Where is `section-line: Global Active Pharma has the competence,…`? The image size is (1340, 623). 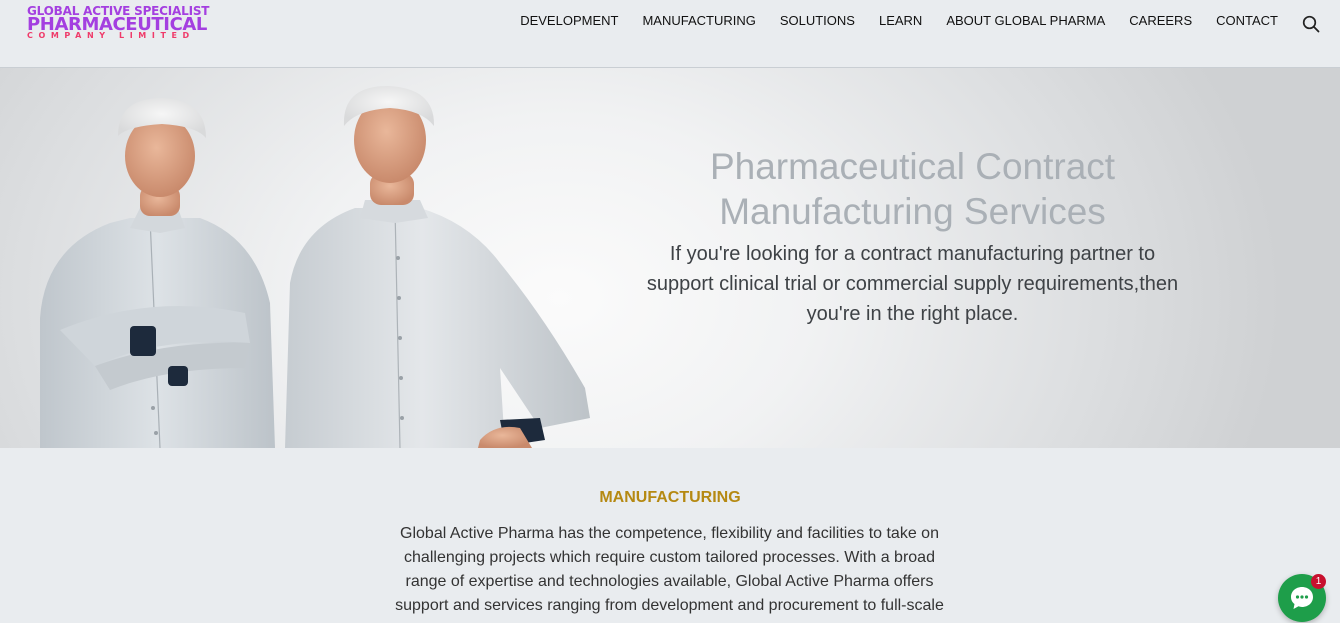
section-line: Global Active Pharma has the competence,… is located at coordinates (669, 533).